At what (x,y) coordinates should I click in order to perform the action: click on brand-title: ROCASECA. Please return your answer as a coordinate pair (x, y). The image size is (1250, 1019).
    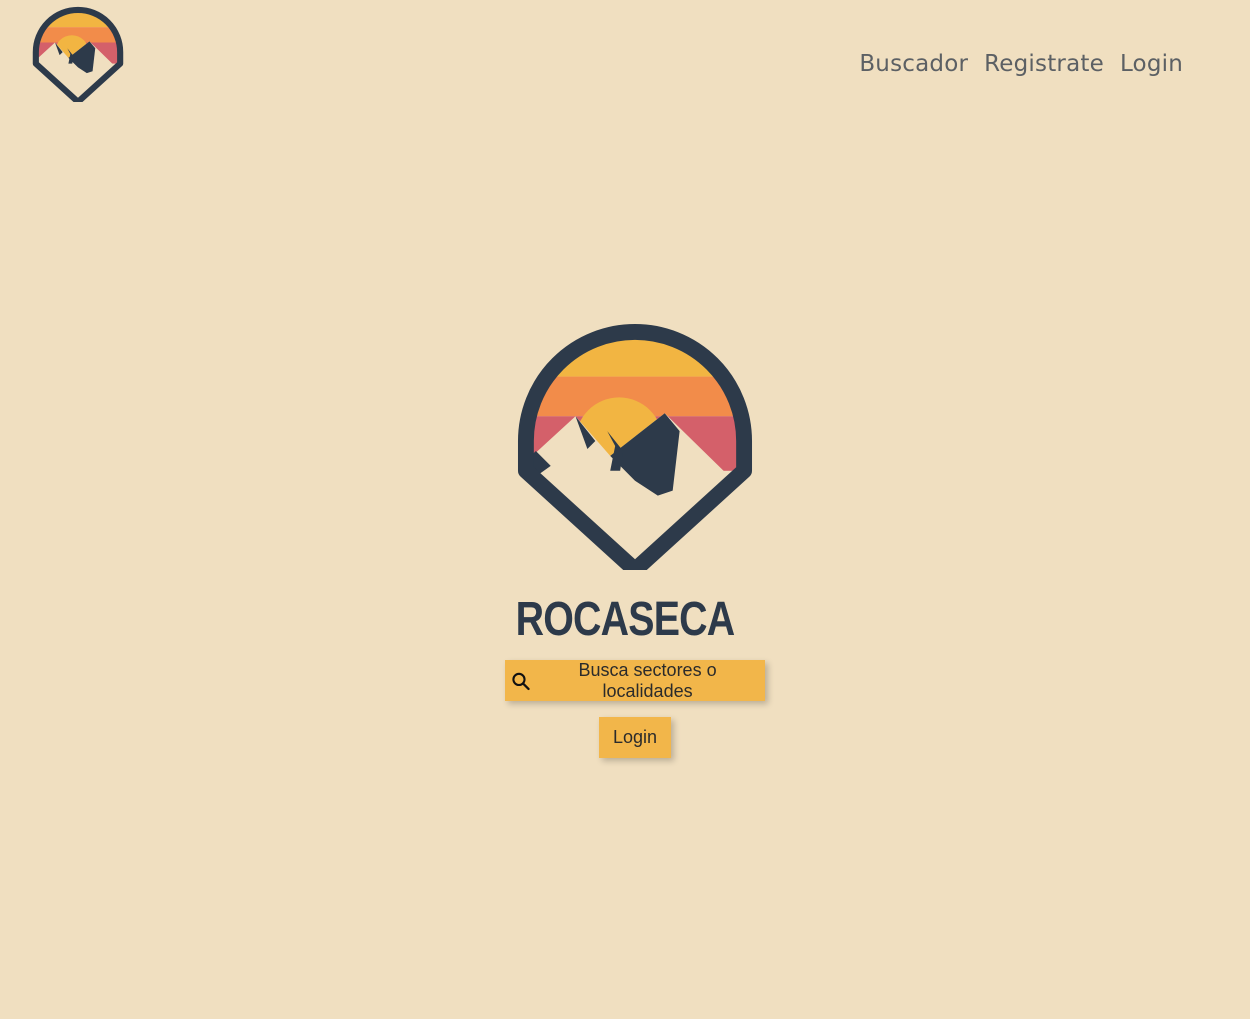
    Looking at the image, I should click on (625, 619).